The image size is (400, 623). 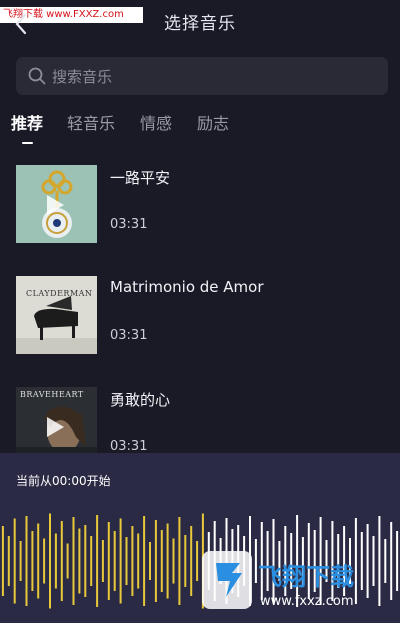 I want to click on active-tab-indicator, so click(x=27, y=143).